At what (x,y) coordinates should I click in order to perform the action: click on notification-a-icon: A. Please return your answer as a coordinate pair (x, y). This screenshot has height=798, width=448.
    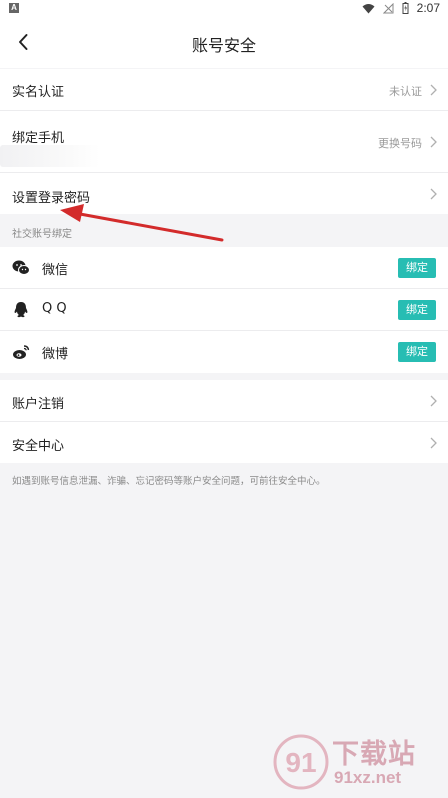
    Looking at the image, I should click on (14, 8).